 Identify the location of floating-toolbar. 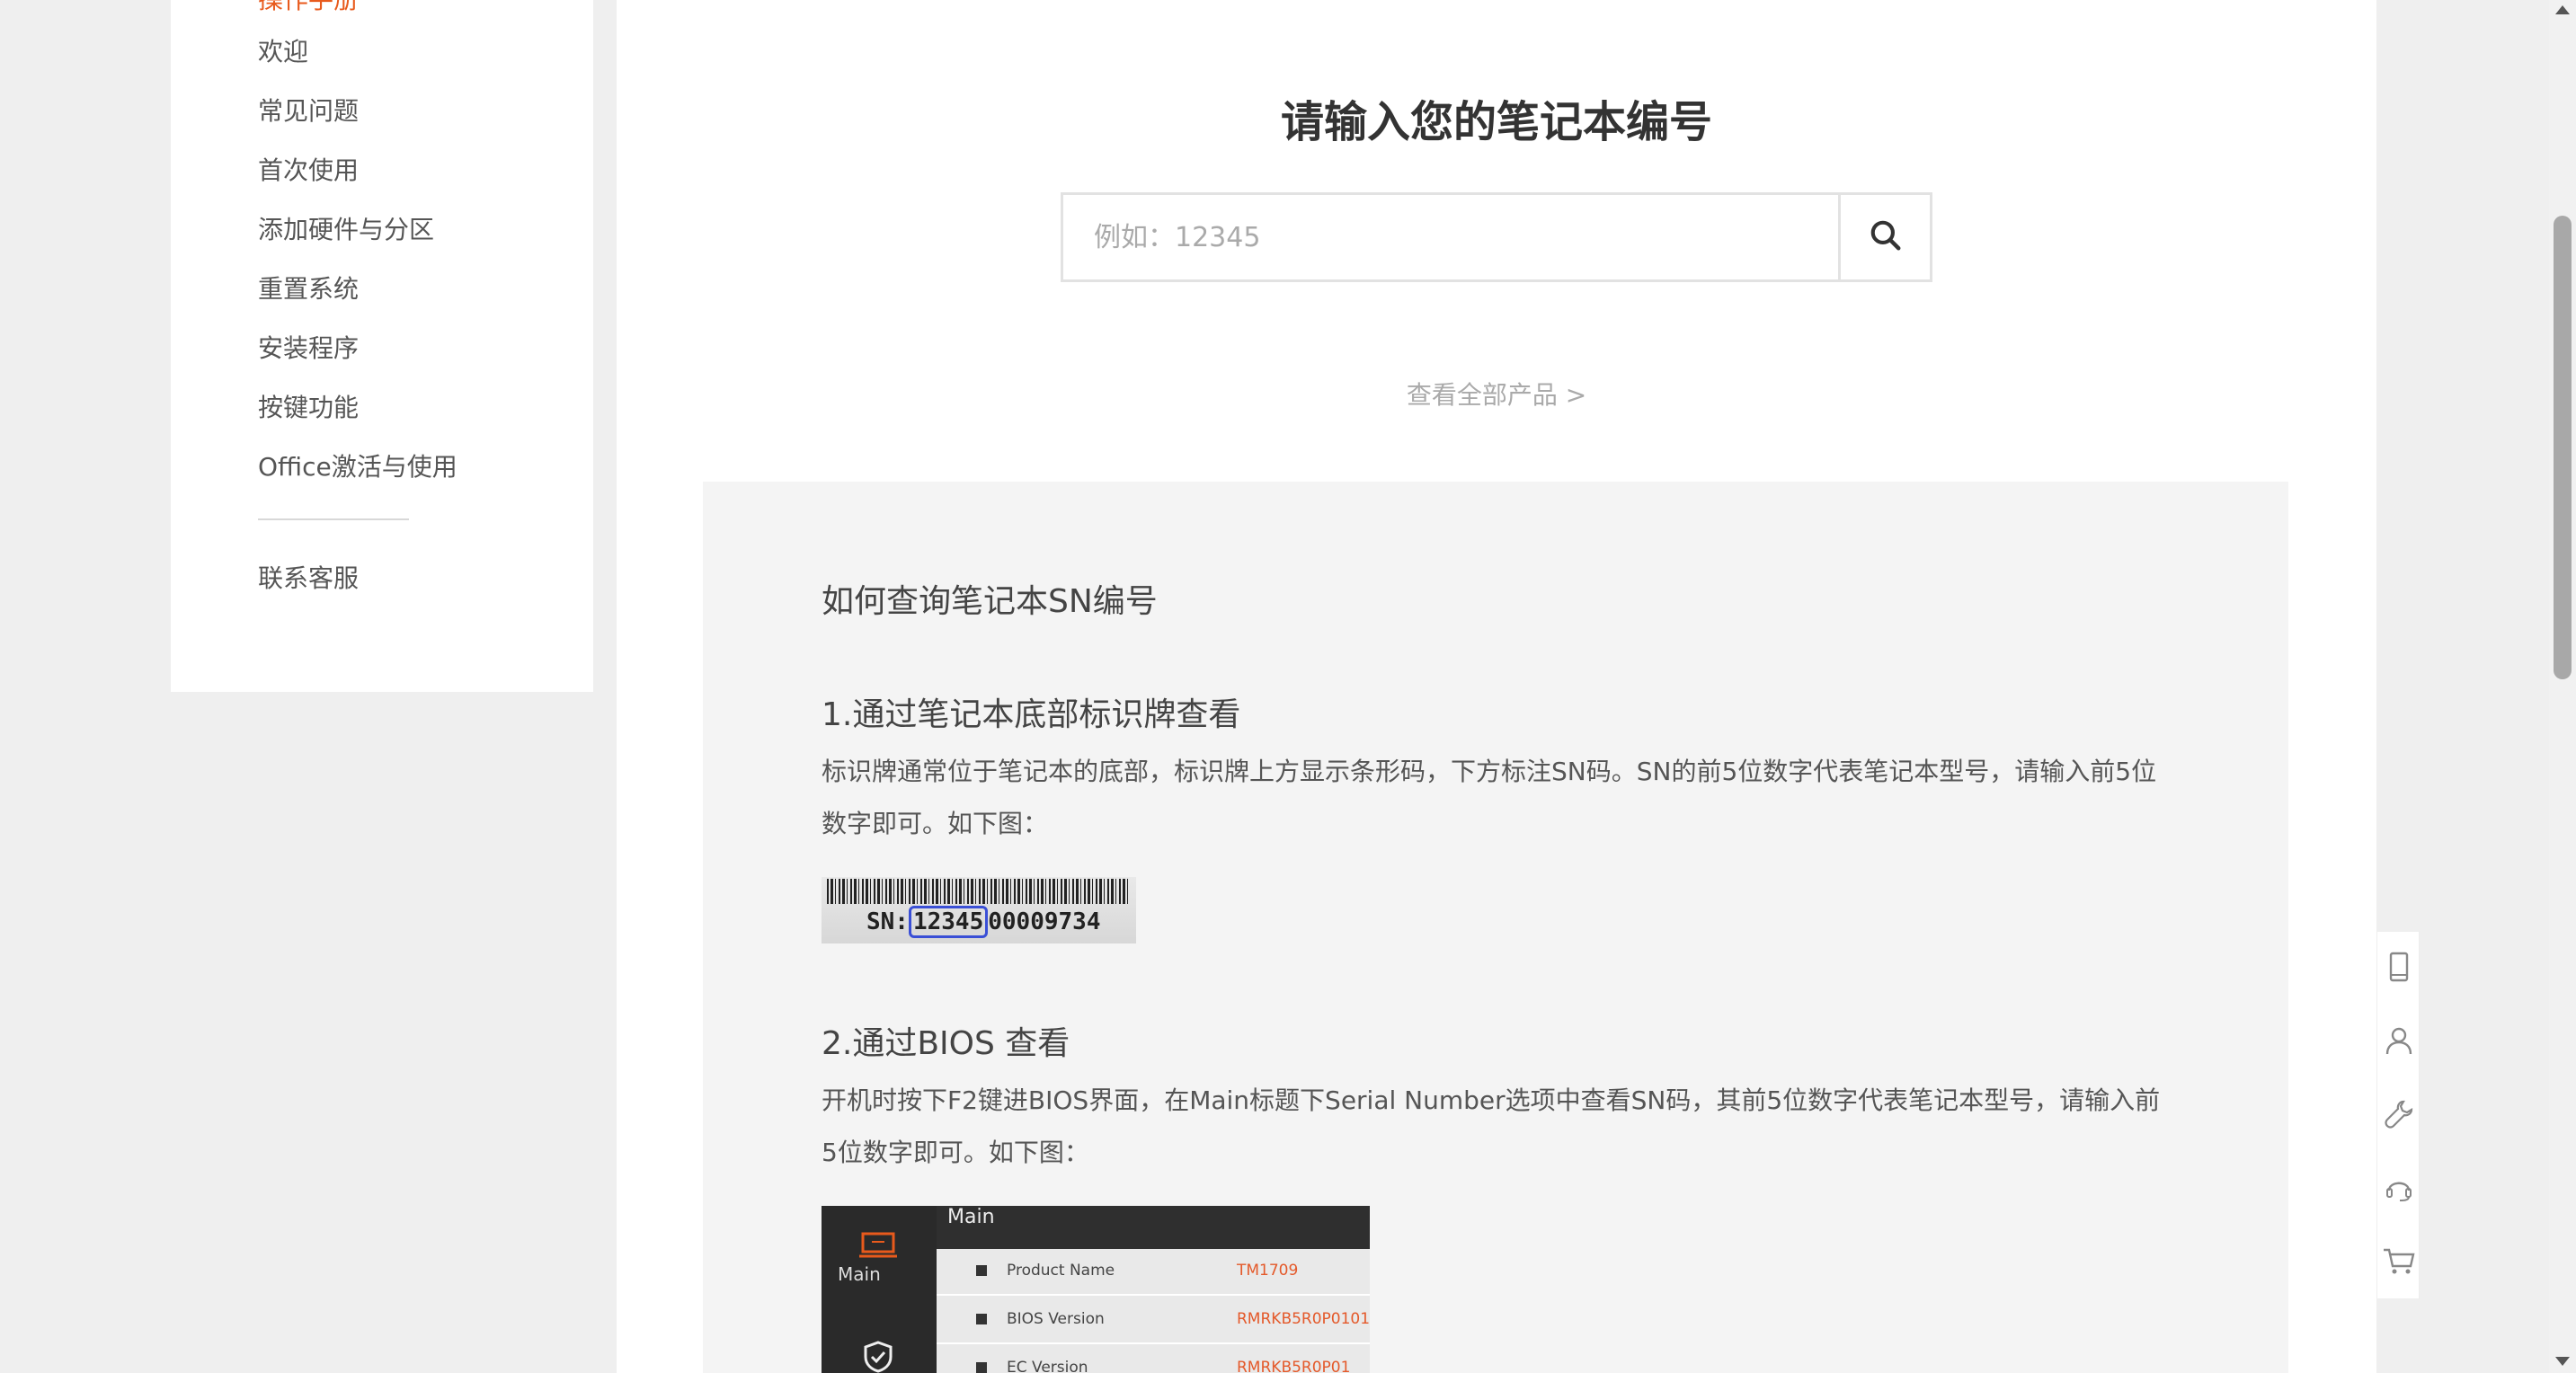
(2398, 1115).